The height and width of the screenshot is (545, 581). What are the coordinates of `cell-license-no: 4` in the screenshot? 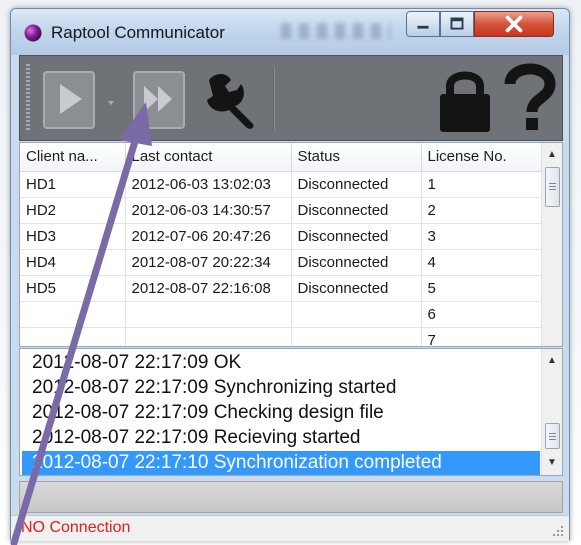 It's located at (482, 262).